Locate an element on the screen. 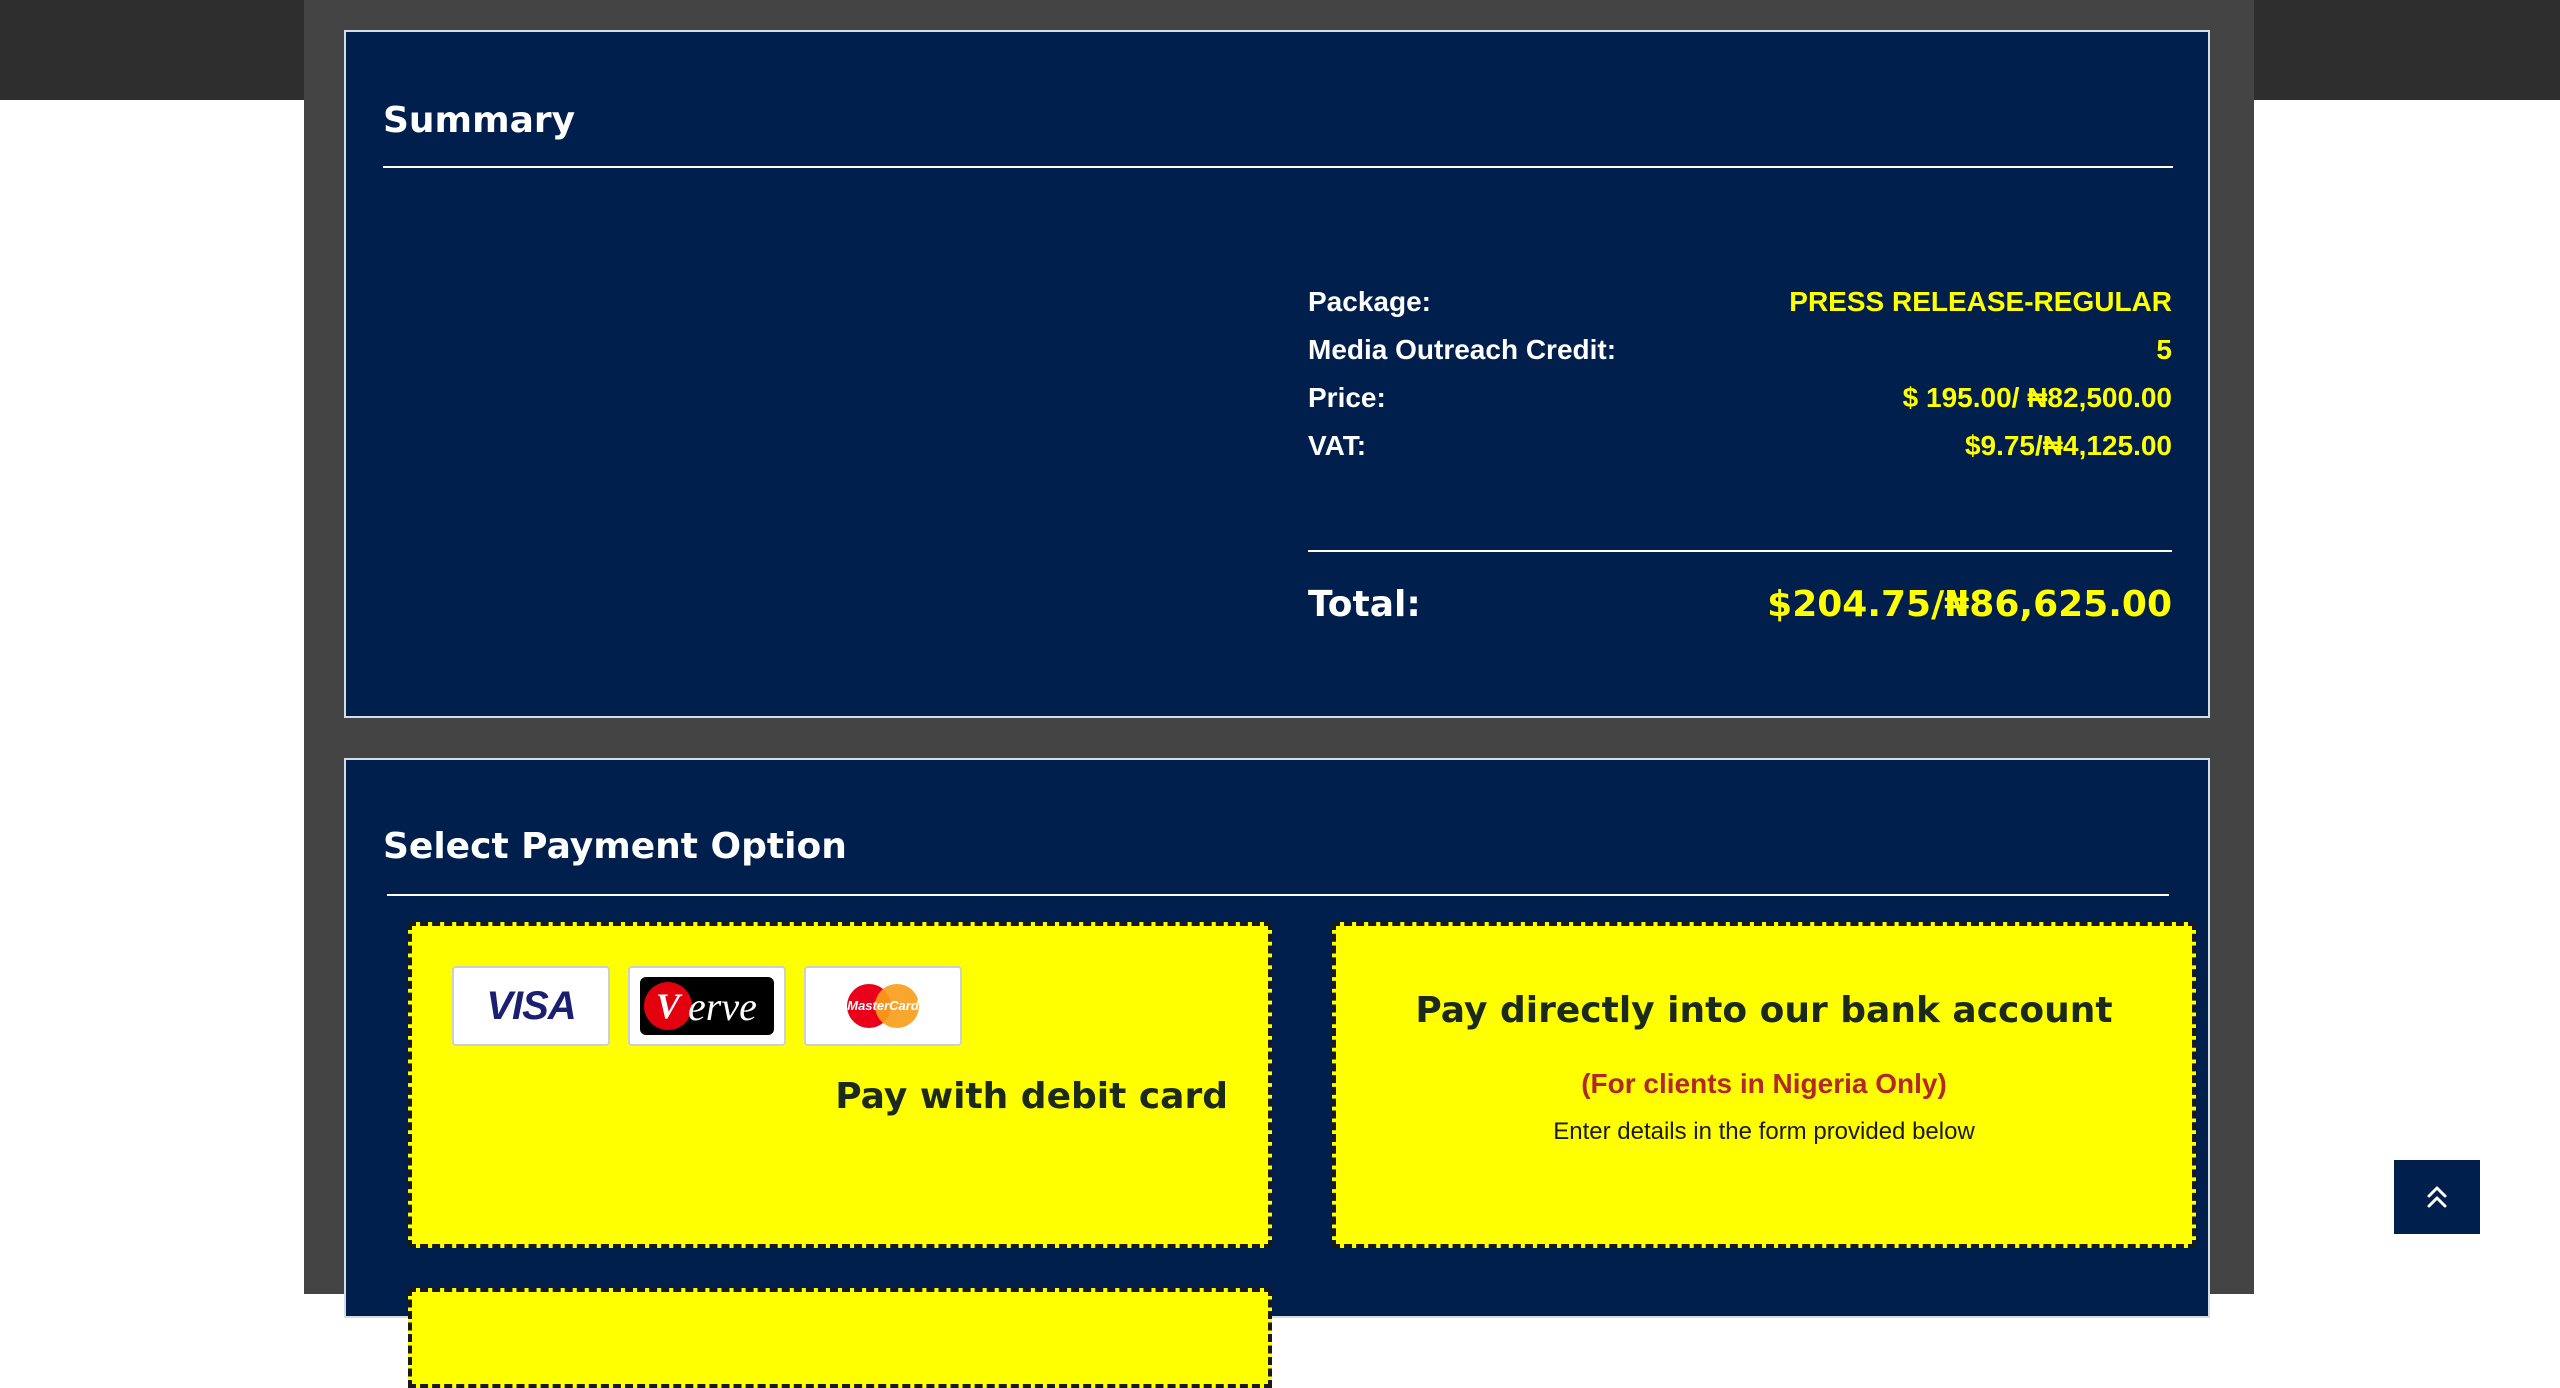 The image size is (2560, 1388). package-value: PRESS RELEASE-REGULAR is located at coordinates (1980, 301).